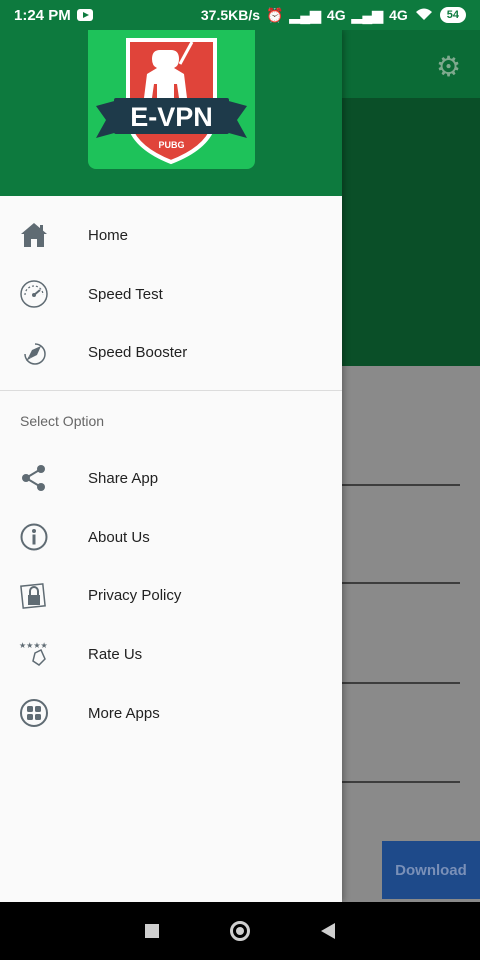 This screenshot has height=960, width=480. I want to click on logo-sub-text: PUBG, so click(171, 145).